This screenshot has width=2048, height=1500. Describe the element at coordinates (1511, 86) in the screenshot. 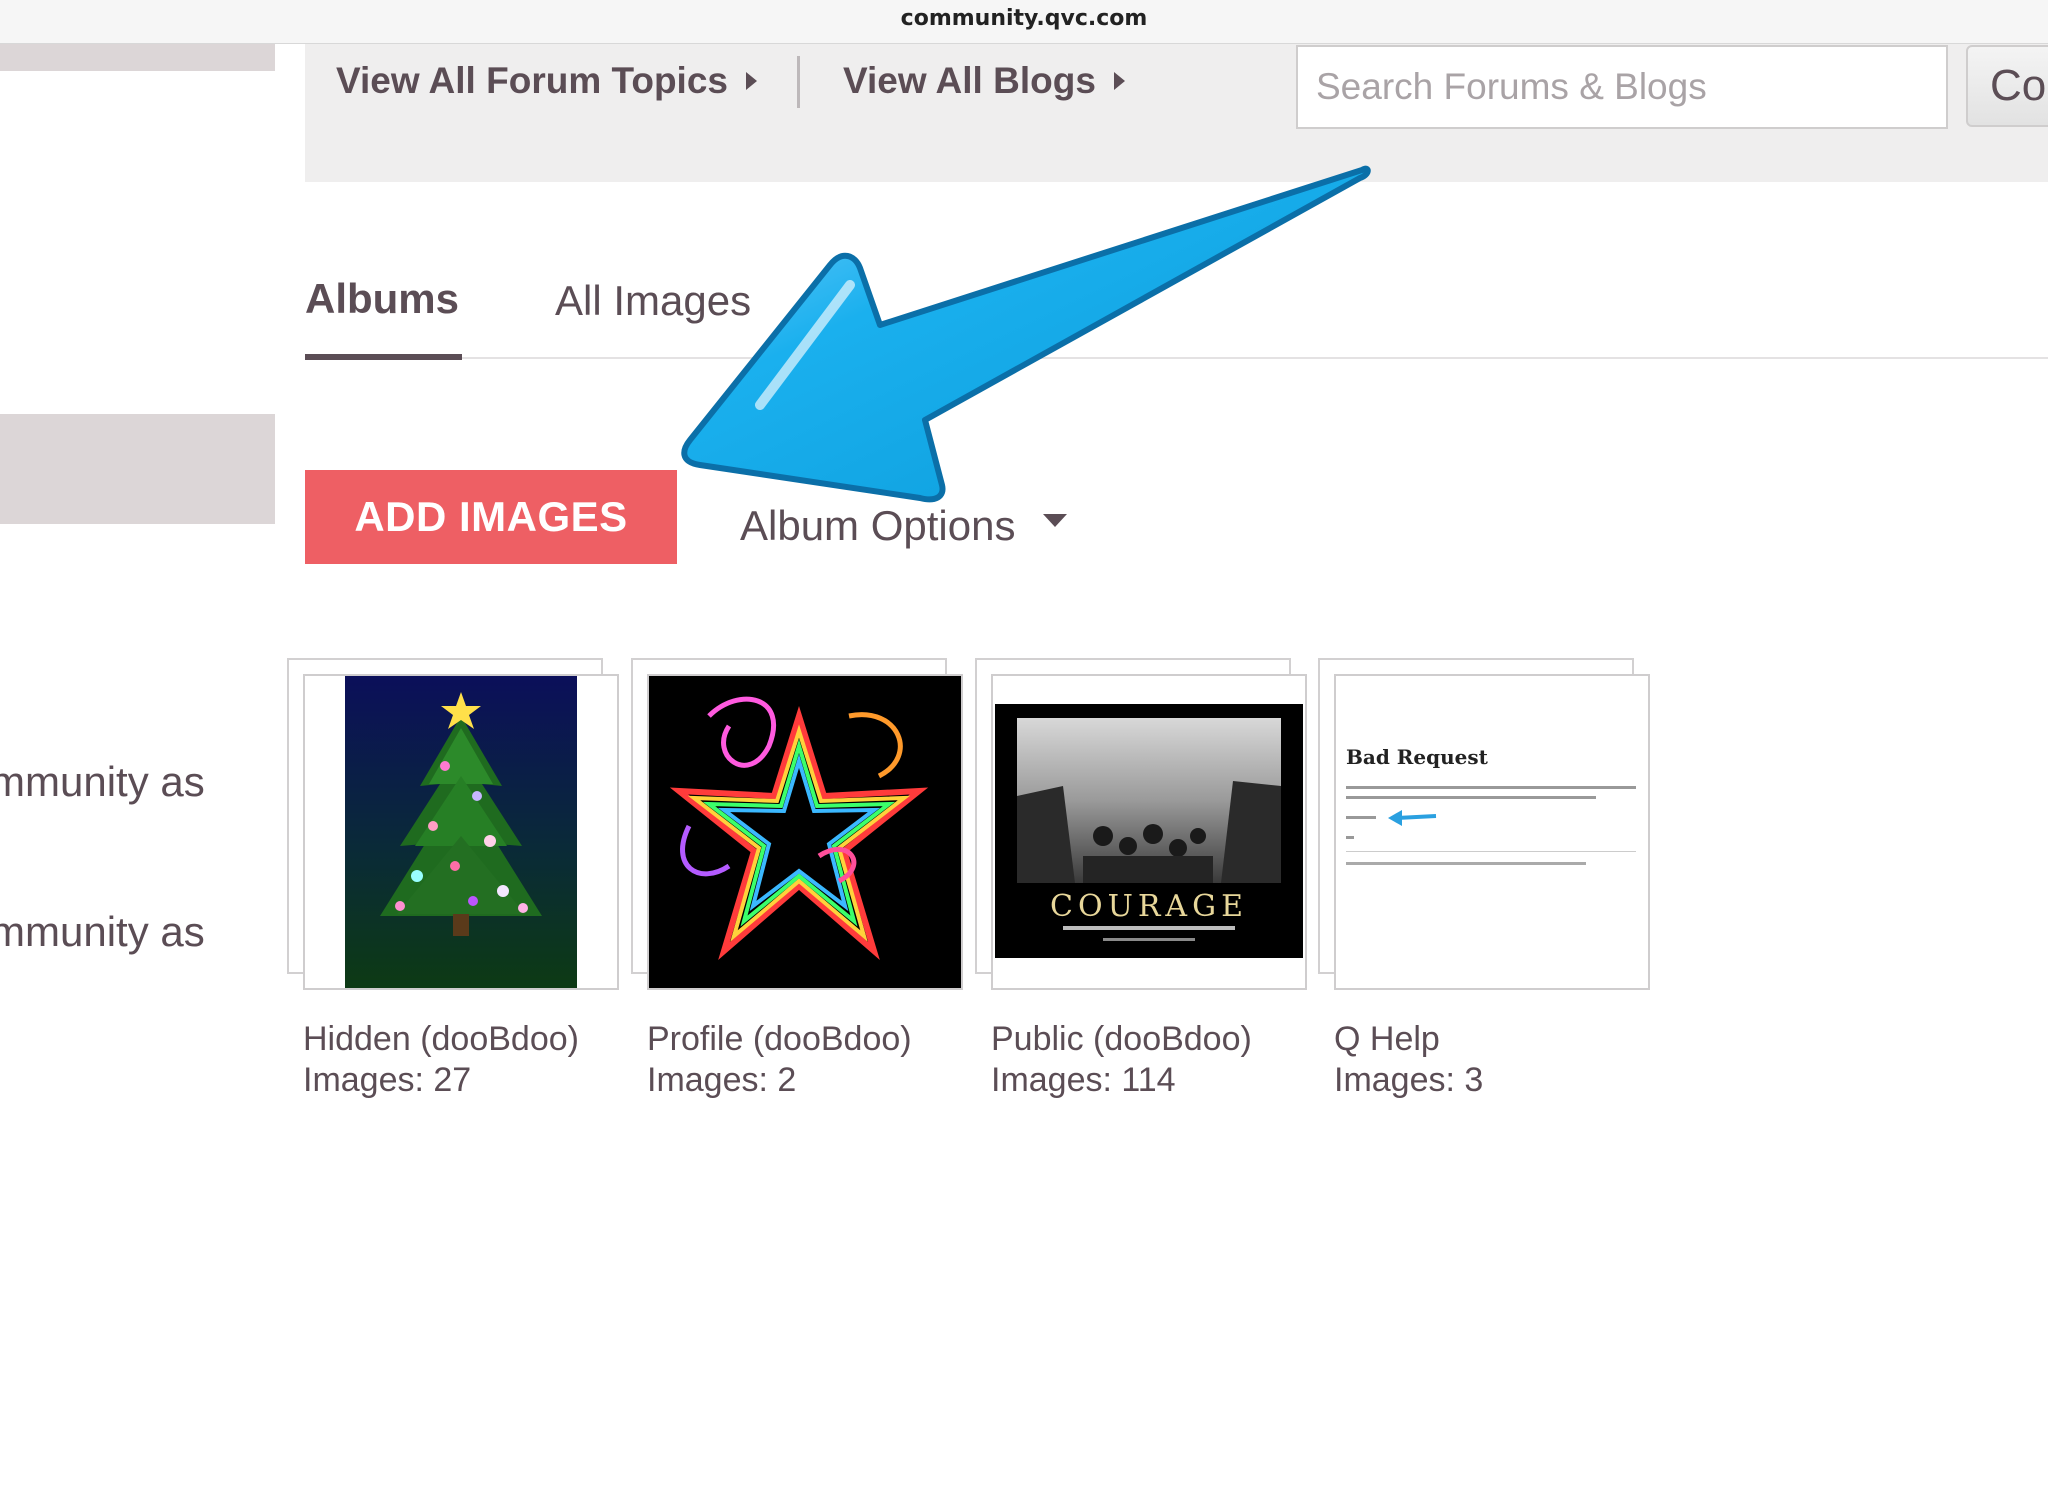

I see `search-placeholder: Search Forums & Blogs` at that location.